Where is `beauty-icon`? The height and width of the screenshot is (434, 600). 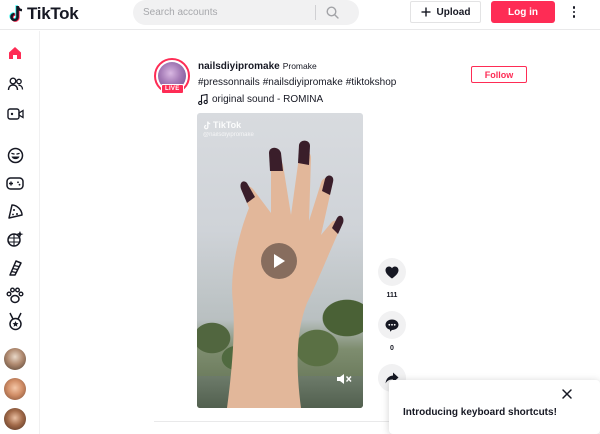 beauty-icon is located at coordinates (15, 267).